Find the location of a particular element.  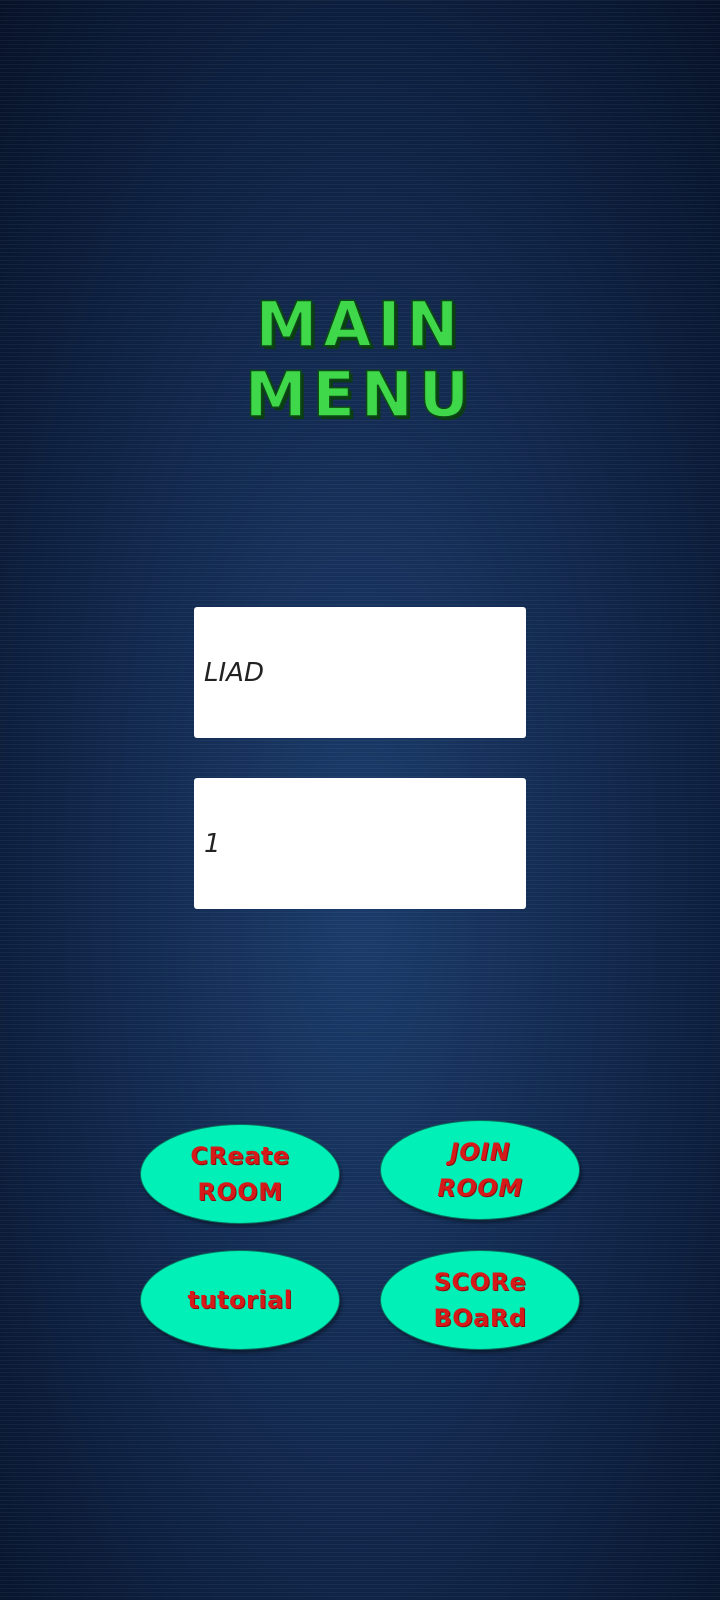

tutorial-button-label: tutorial is located at coordinates (240, 1300).